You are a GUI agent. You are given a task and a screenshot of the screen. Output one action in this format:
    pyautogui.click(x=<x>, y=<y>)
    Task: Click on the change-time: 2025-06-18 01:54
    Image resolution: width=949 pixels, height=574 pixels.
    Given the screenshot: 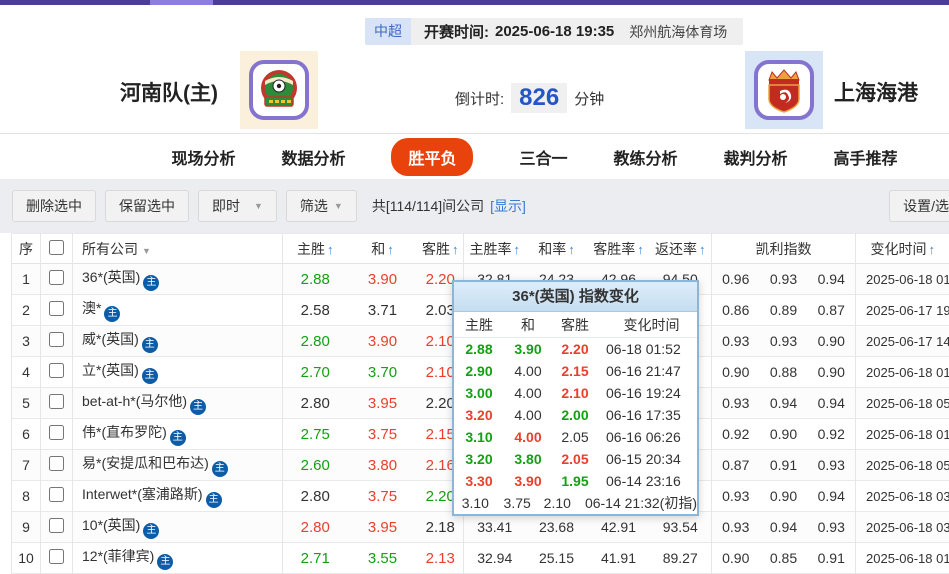 What is the action you would take?
    pyautogui.click(x=907, y=372)
    